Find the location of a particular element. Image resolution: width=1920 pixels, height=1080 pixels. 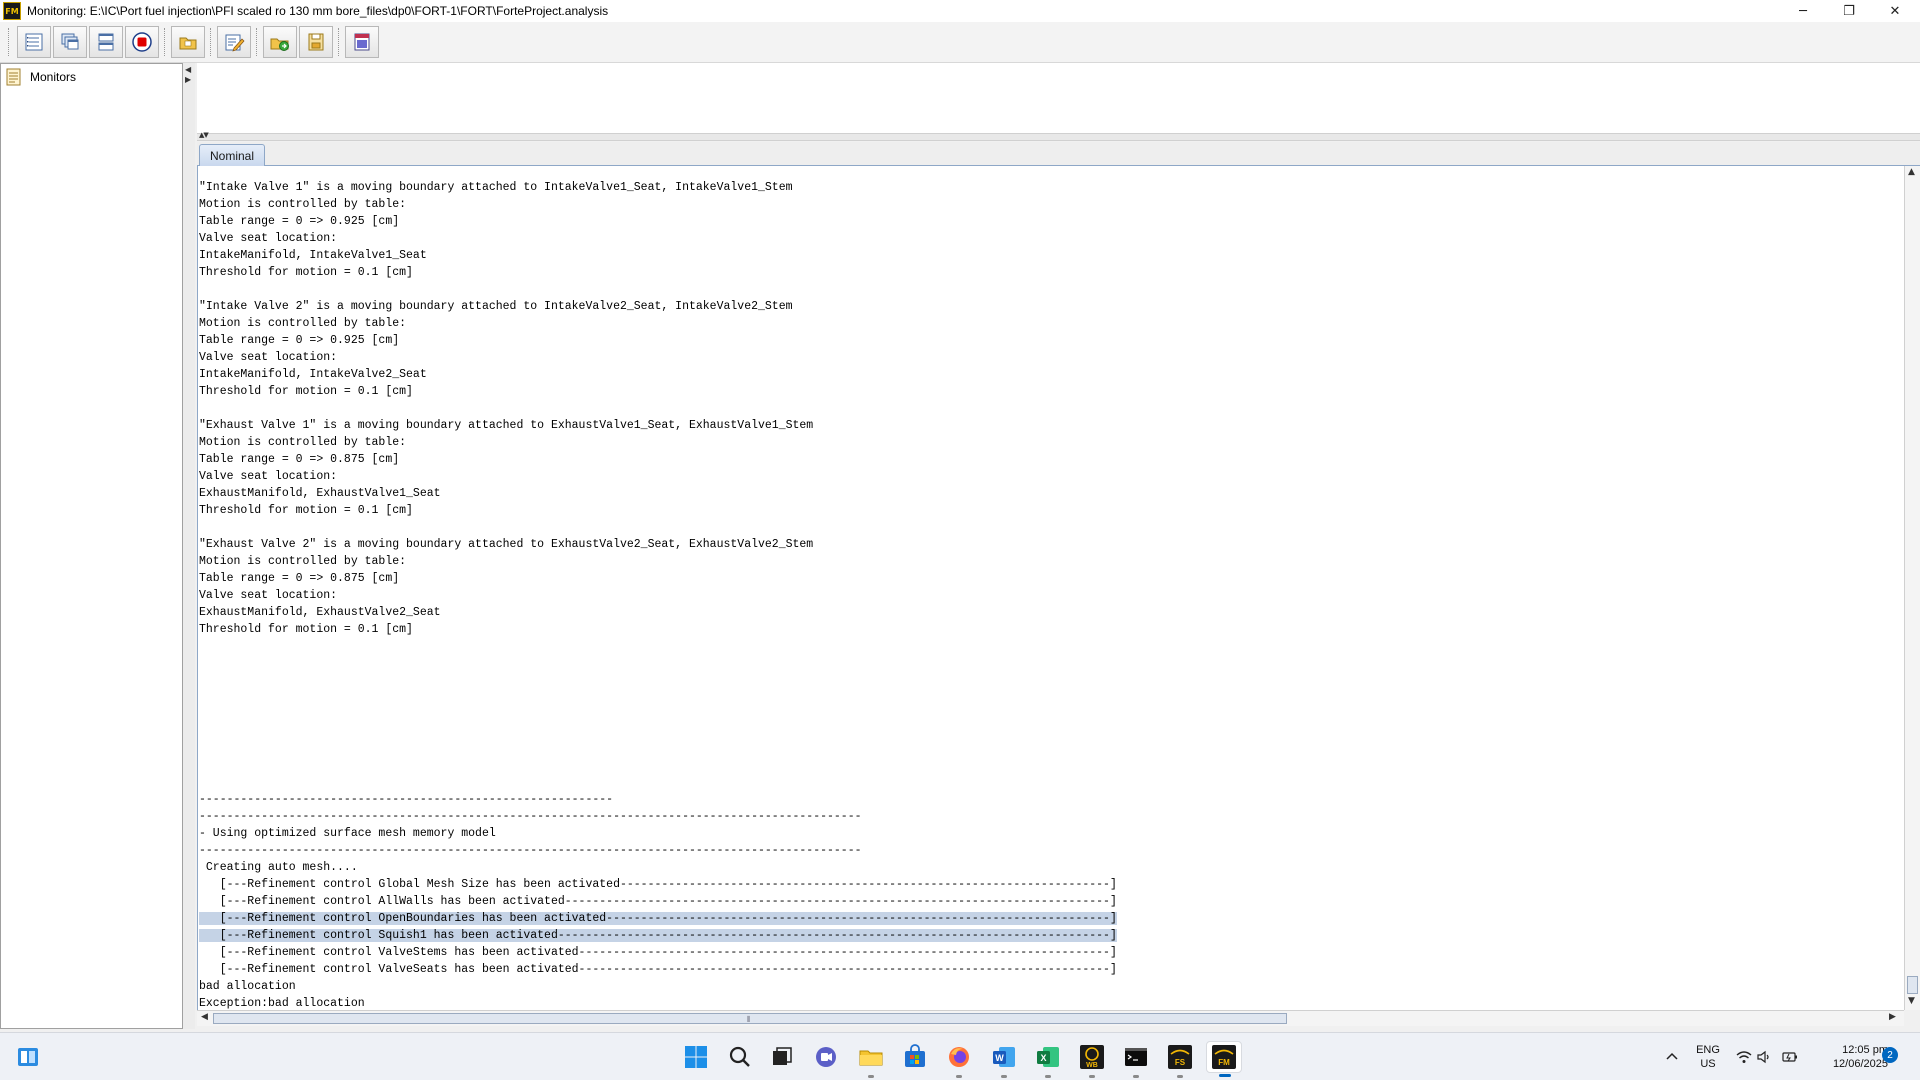

scroll-down-icon: ▼ is located at coordinates (1911, 1001).